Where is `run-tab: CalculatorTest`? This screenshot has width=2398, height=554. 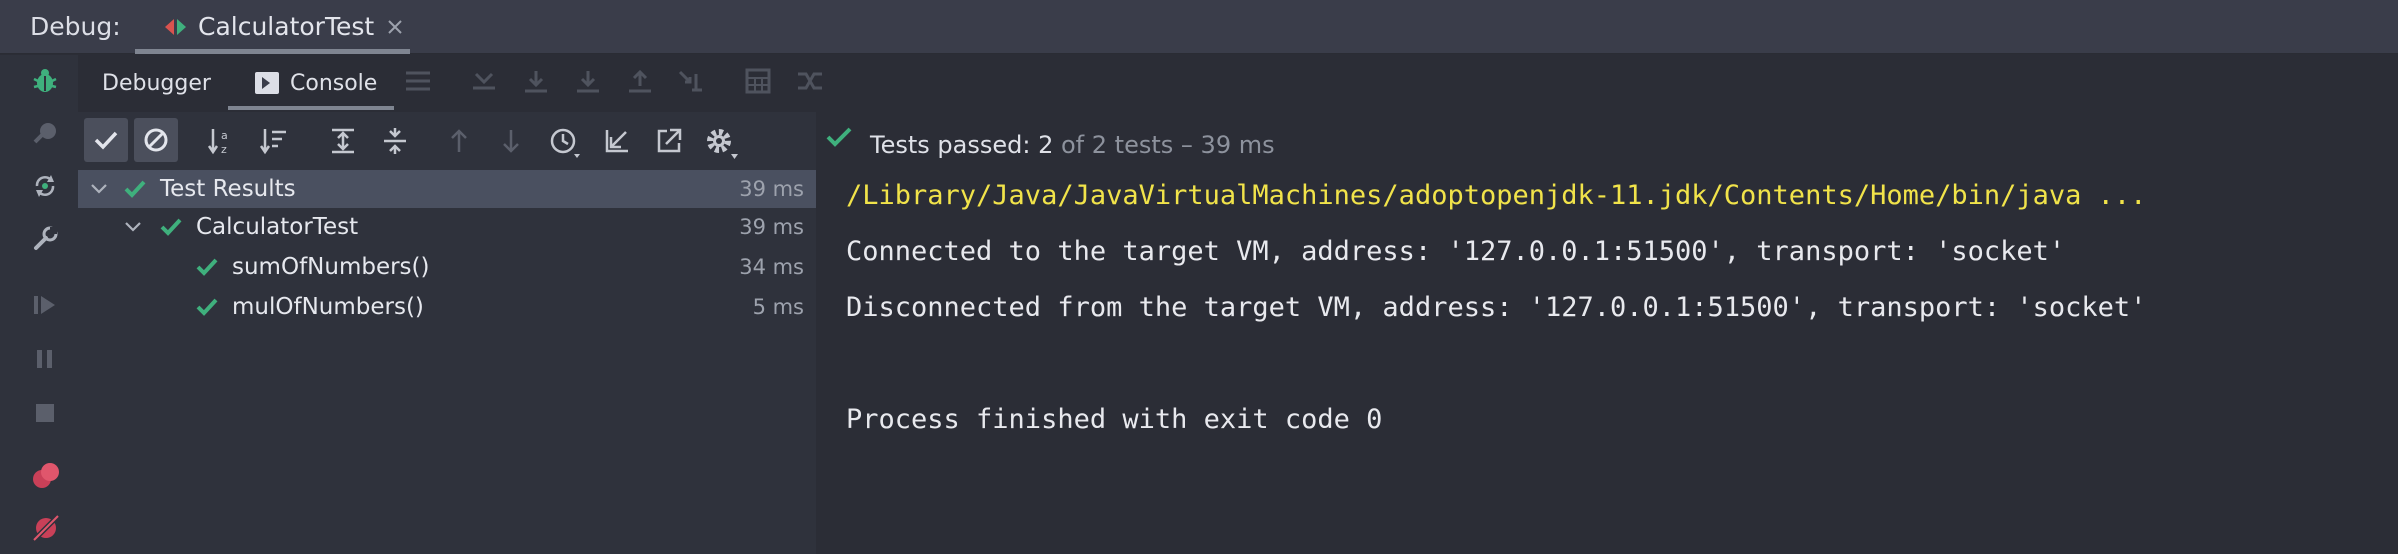 run-tab: CalculatorTest is located at coordinates (272, 27).